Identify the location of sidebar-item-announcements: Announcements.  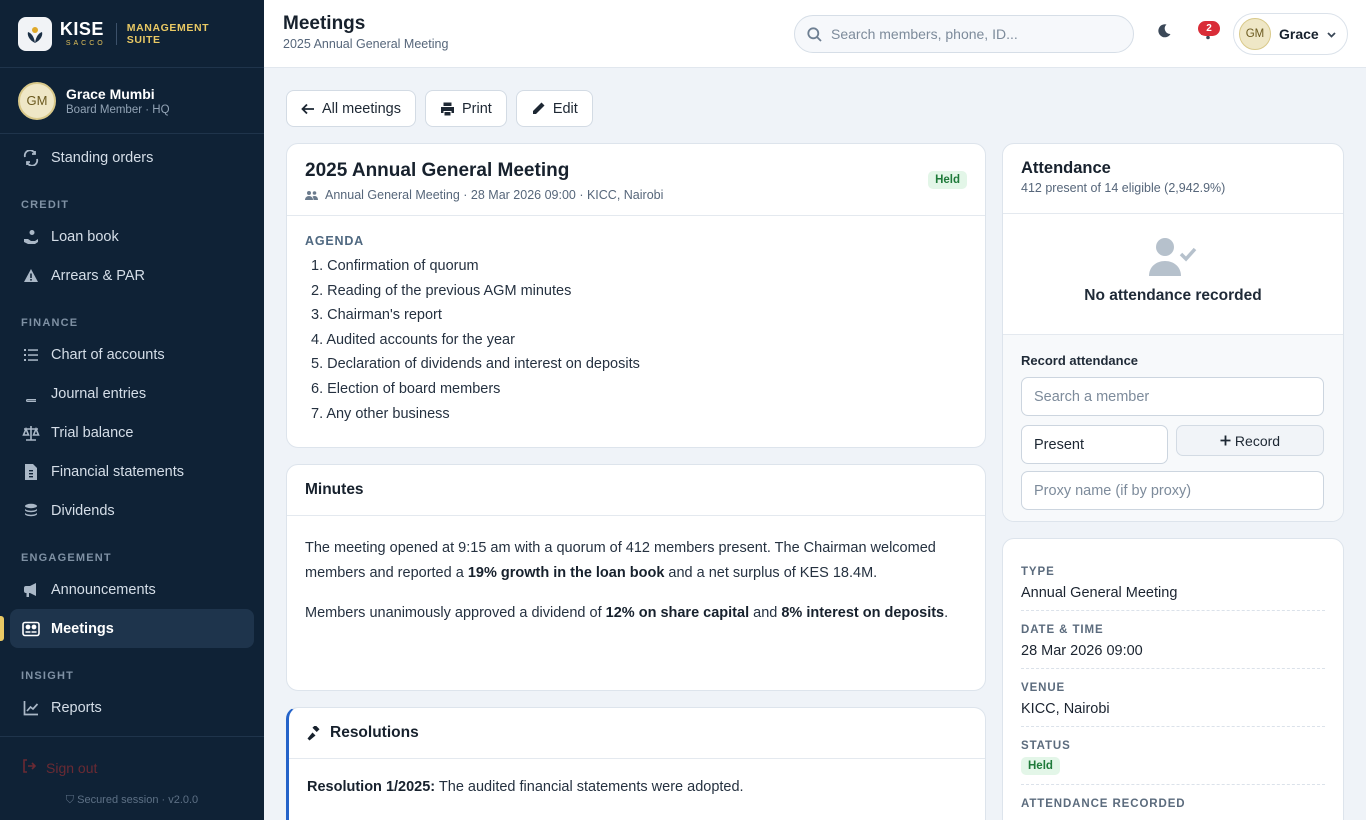
(132, 589).